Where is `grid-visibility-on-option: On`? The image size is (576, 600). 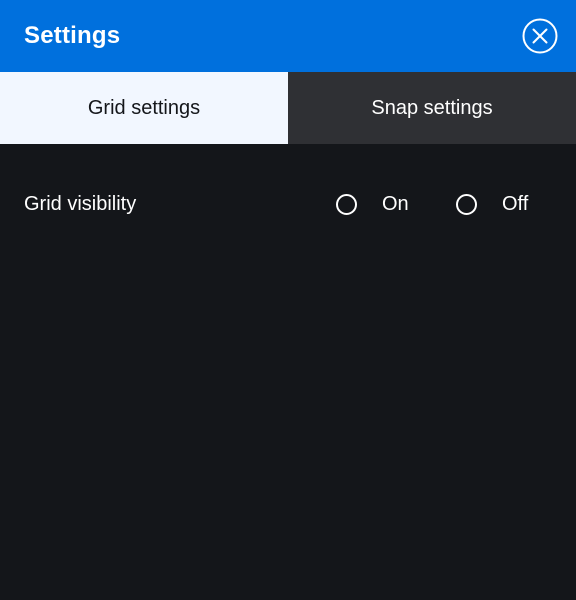 grid-visibility-on-option: On is located at coordinates (372, 204).